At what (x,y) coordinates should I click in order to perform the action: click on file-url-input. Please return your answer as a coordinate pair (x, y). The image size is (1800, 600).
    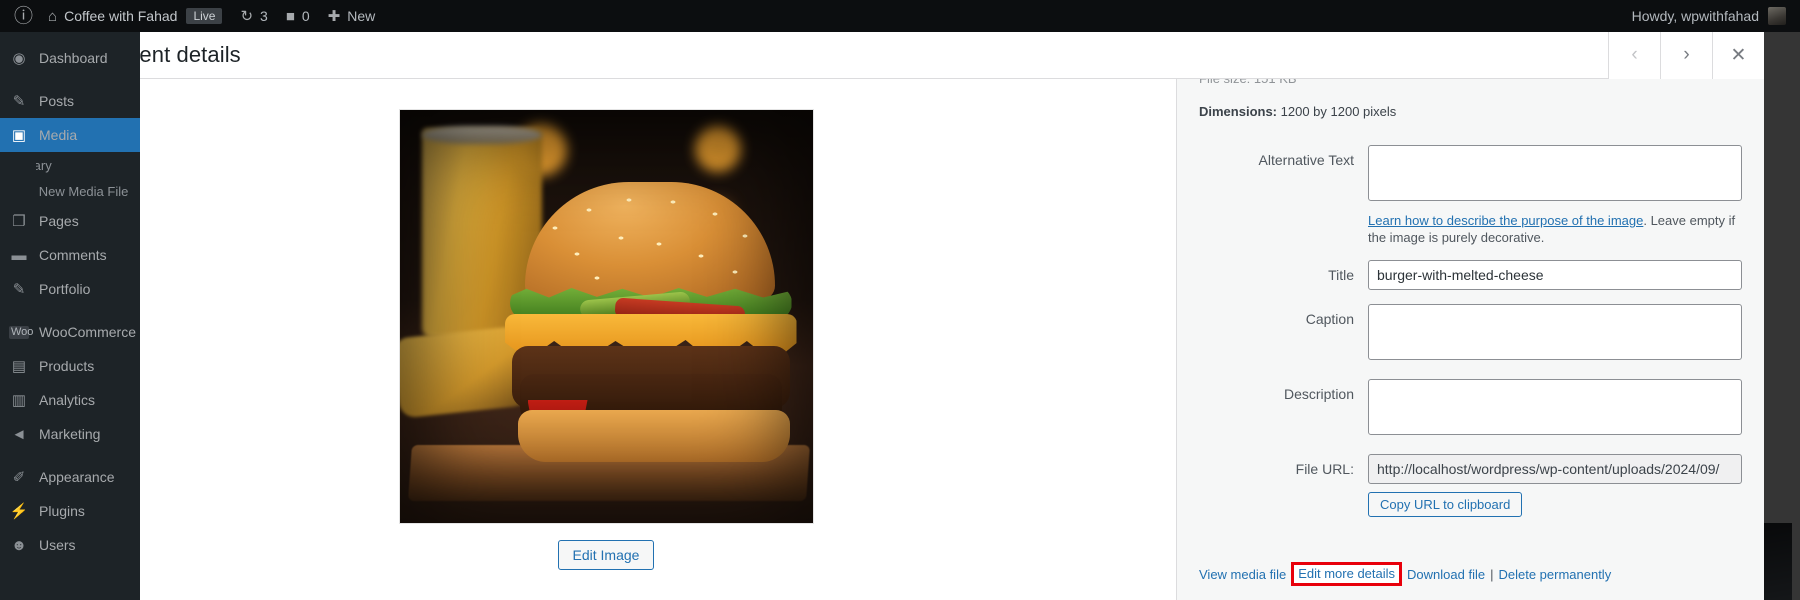
    Looking at the image, I should click on (1555, 469).